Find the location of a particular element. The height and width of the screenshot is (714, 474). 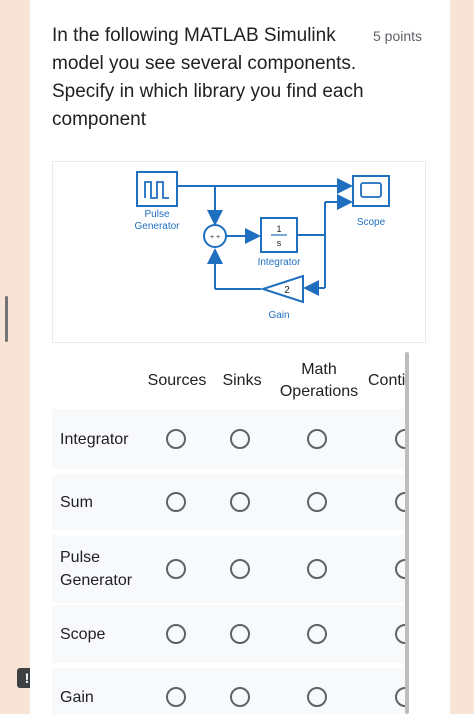

radio-pulse-generator-sources is located at coordinates (176, 569).